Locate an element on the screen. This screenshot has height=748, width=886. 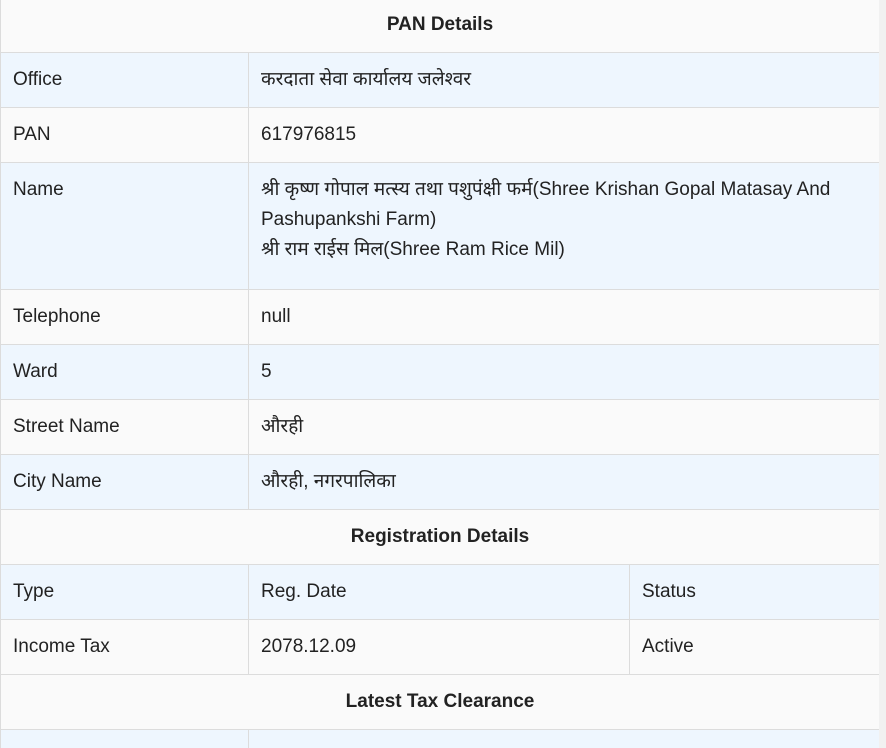
ward-row: Ward 5 is located at coordinates (440, 372).